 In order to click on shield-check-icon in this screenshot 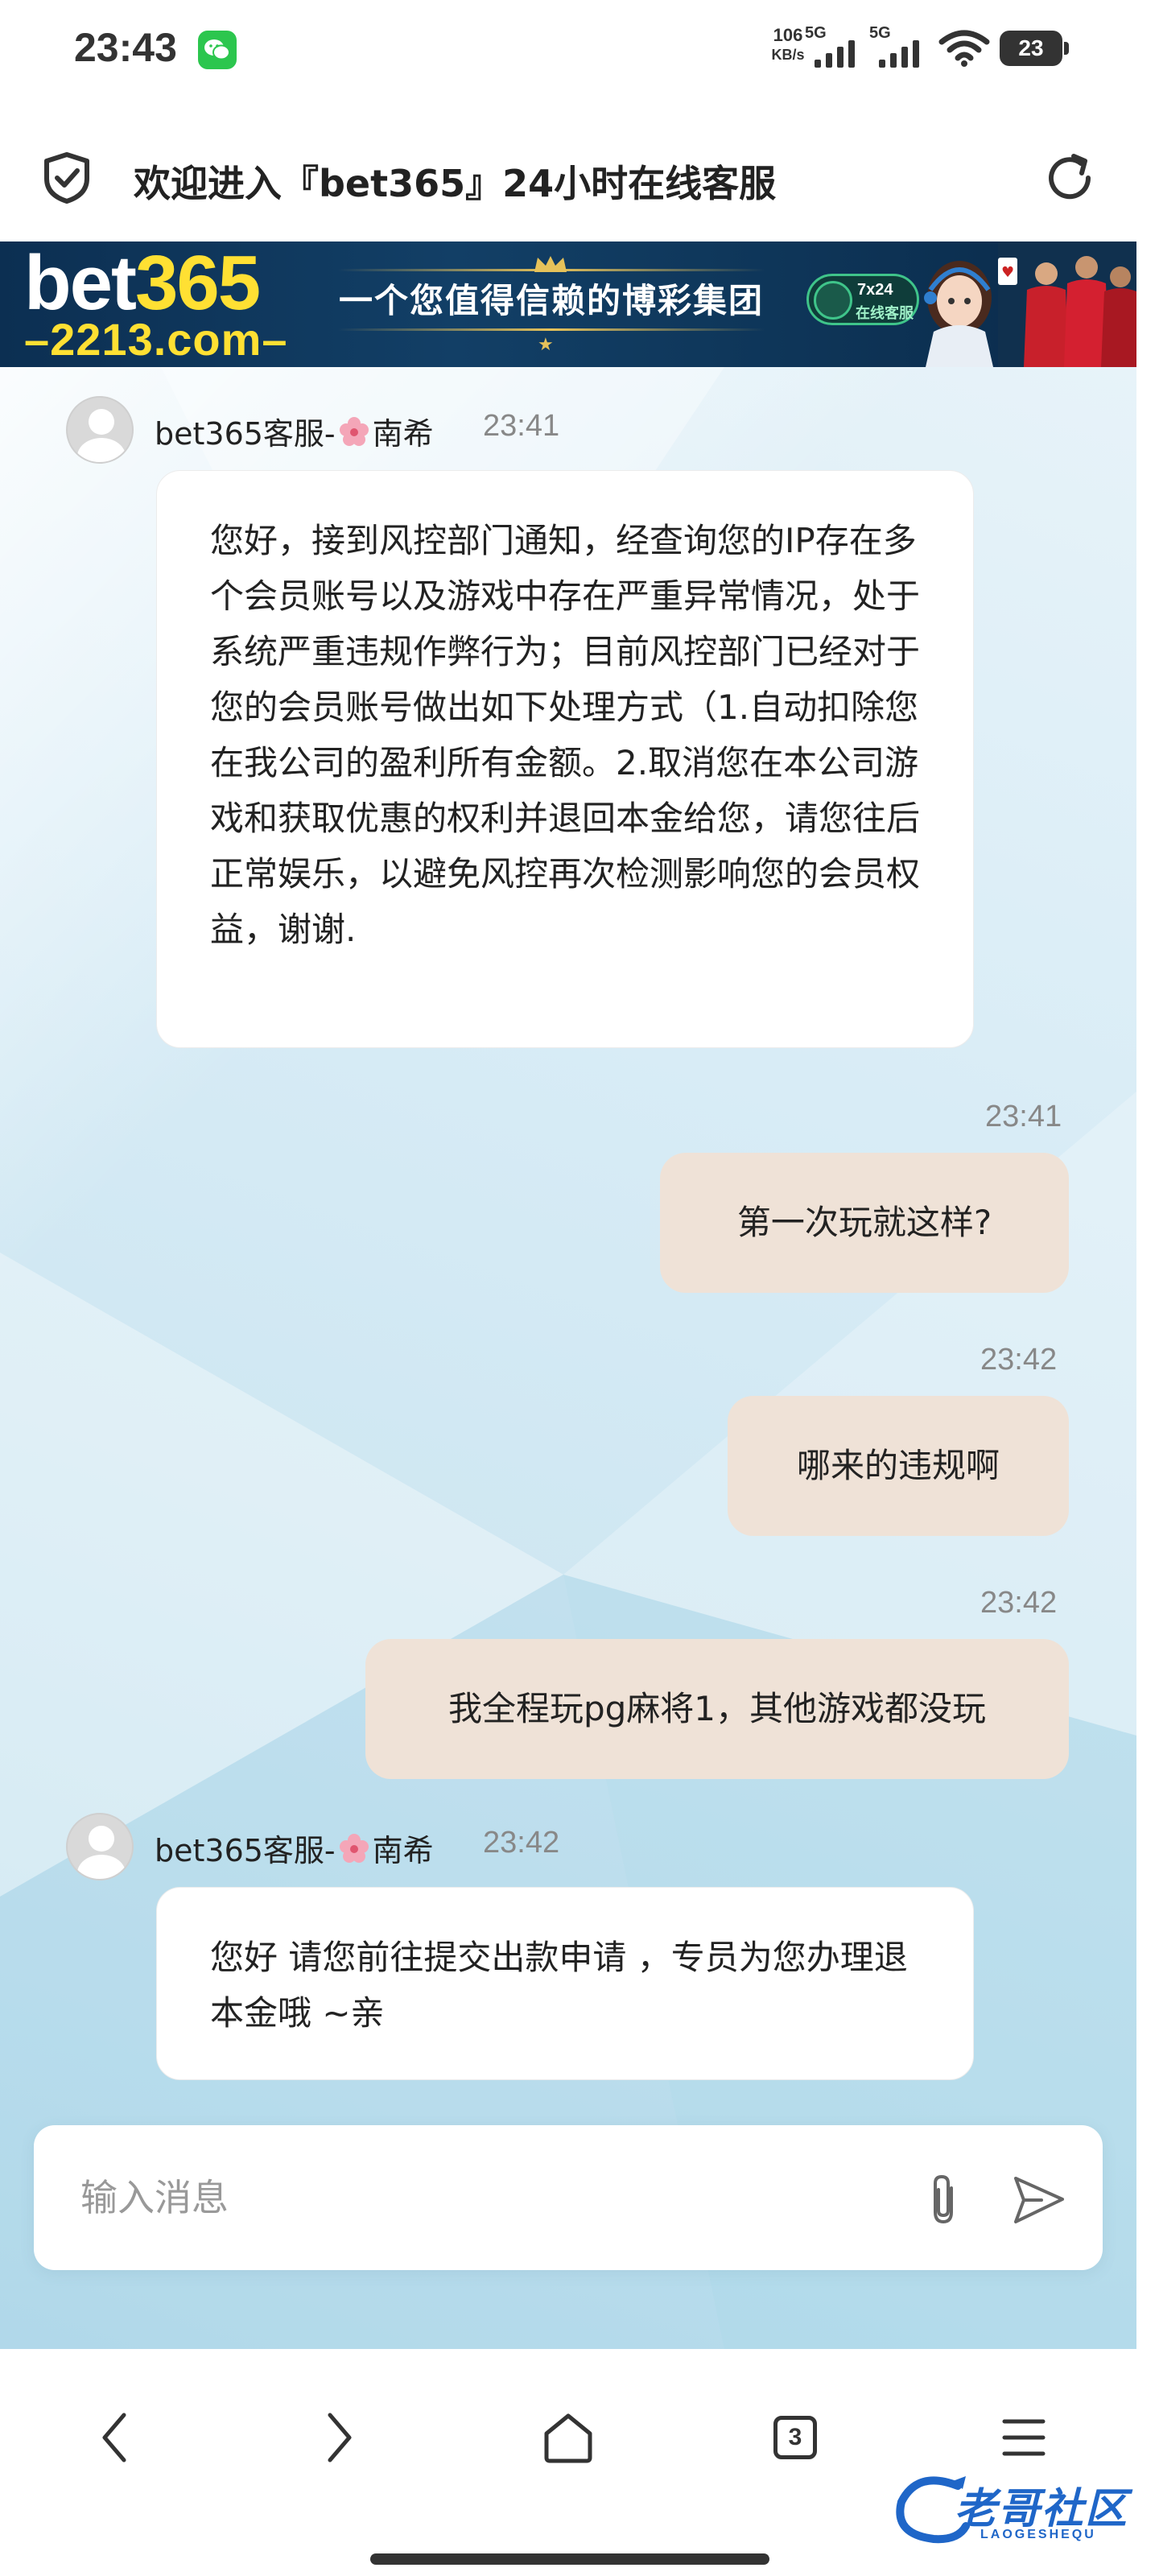, I will do `click(67, 177)`.